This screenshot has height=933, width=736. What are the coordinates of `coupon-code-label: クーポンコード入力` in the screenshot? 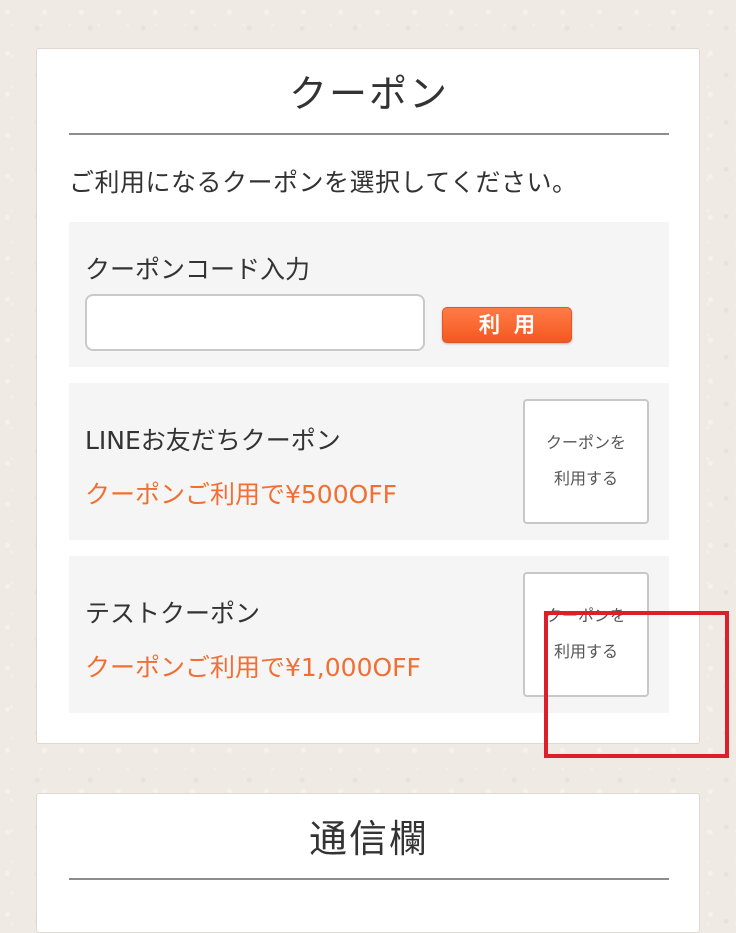 It's located at (198, 269).